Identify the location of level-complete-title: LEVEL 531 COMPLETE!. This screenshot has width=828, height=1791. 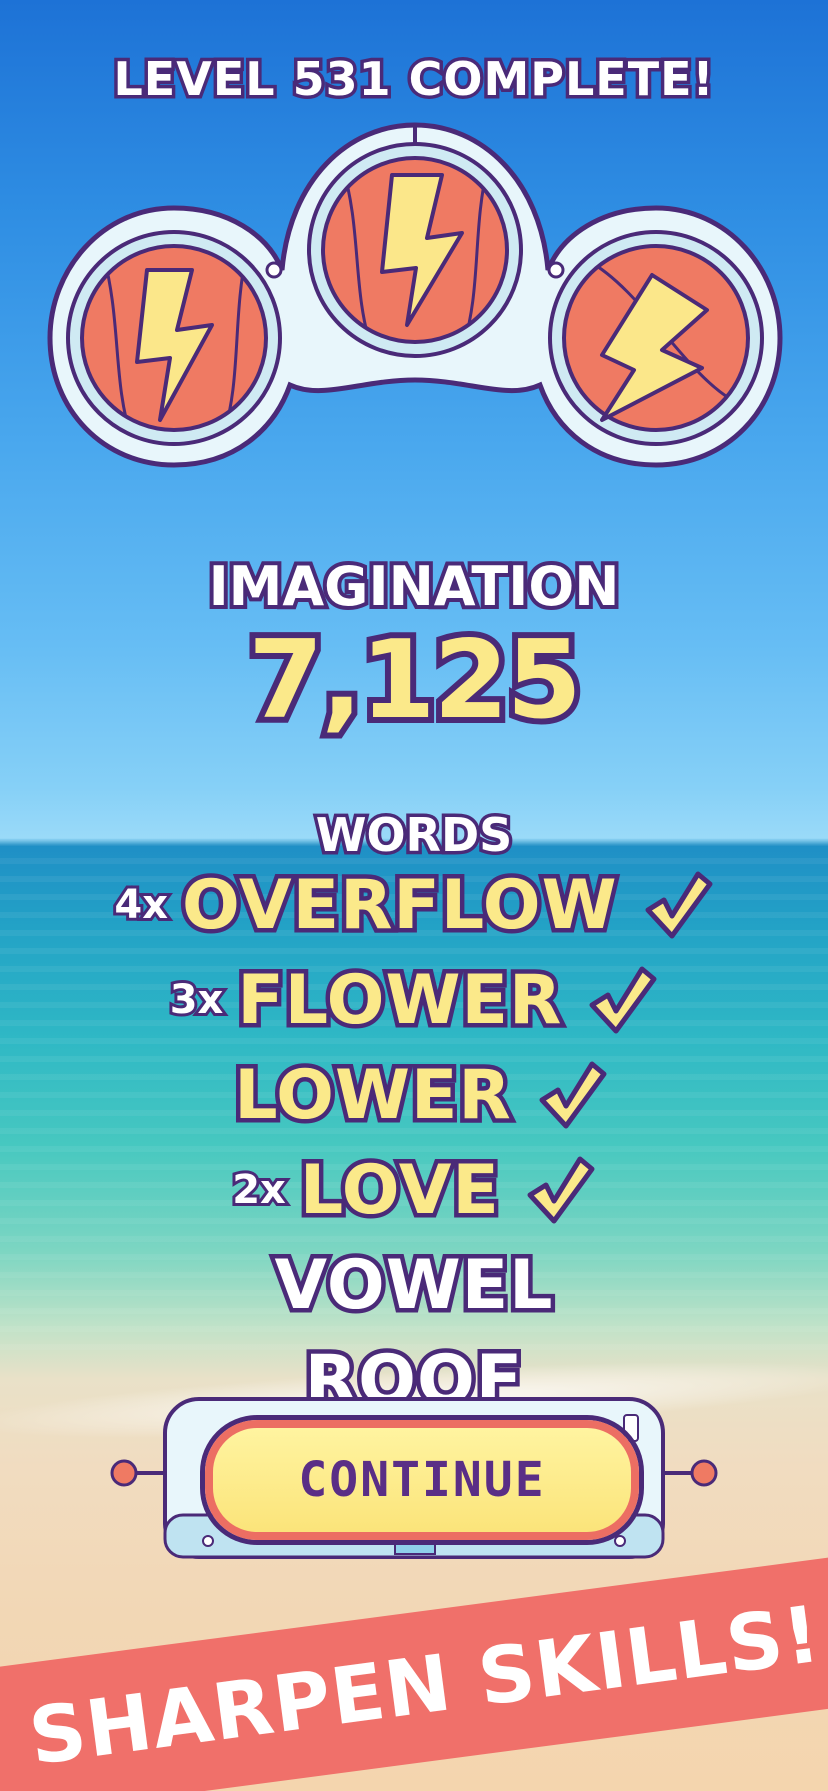
(413, 79).